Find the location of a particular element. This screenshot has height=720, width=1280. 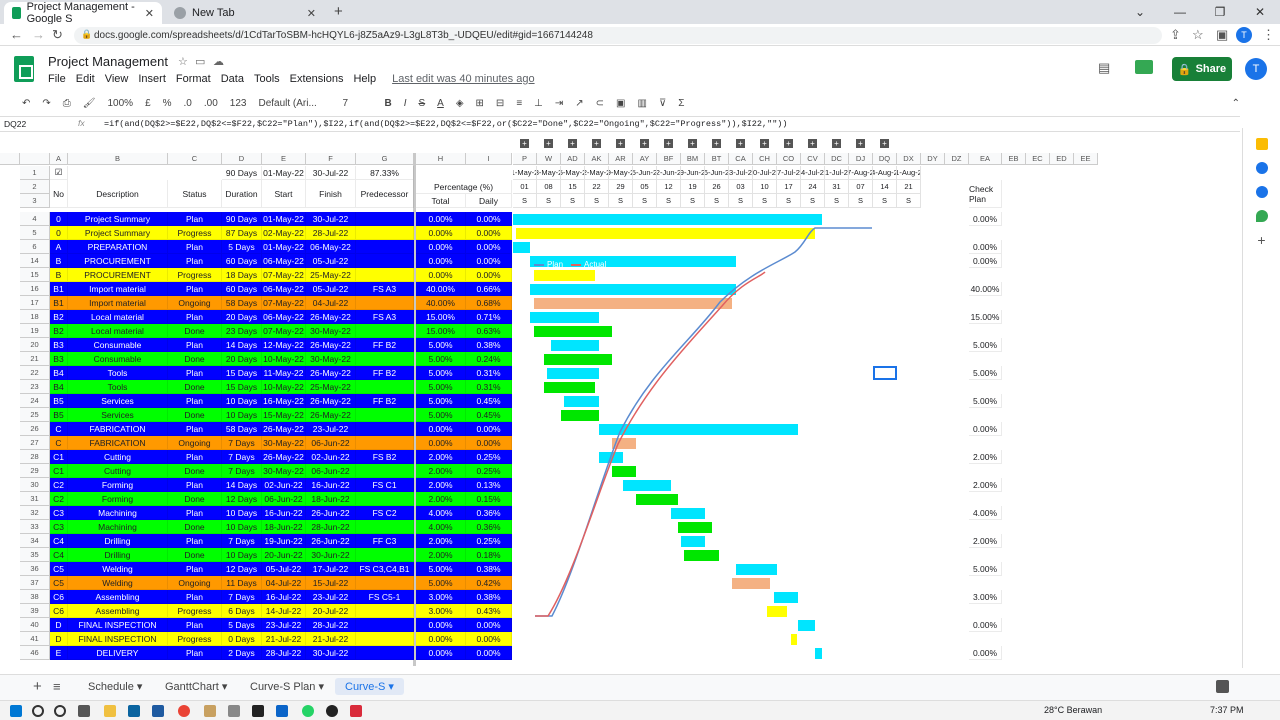

contacts-icon is located at coordinates (1261, 192).